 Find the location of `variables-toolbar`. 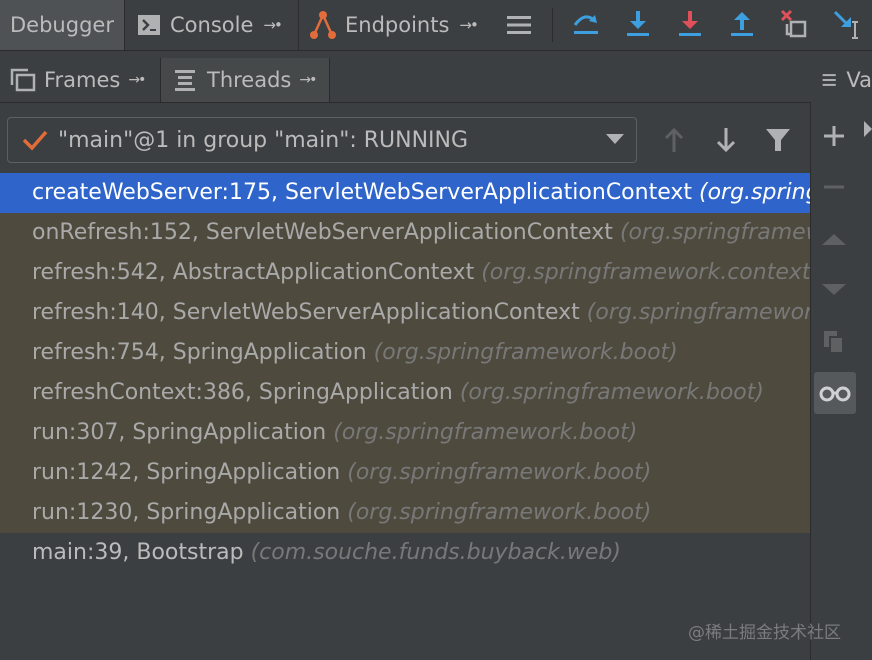

variables-toolbar is located at coordinates (841, 381).